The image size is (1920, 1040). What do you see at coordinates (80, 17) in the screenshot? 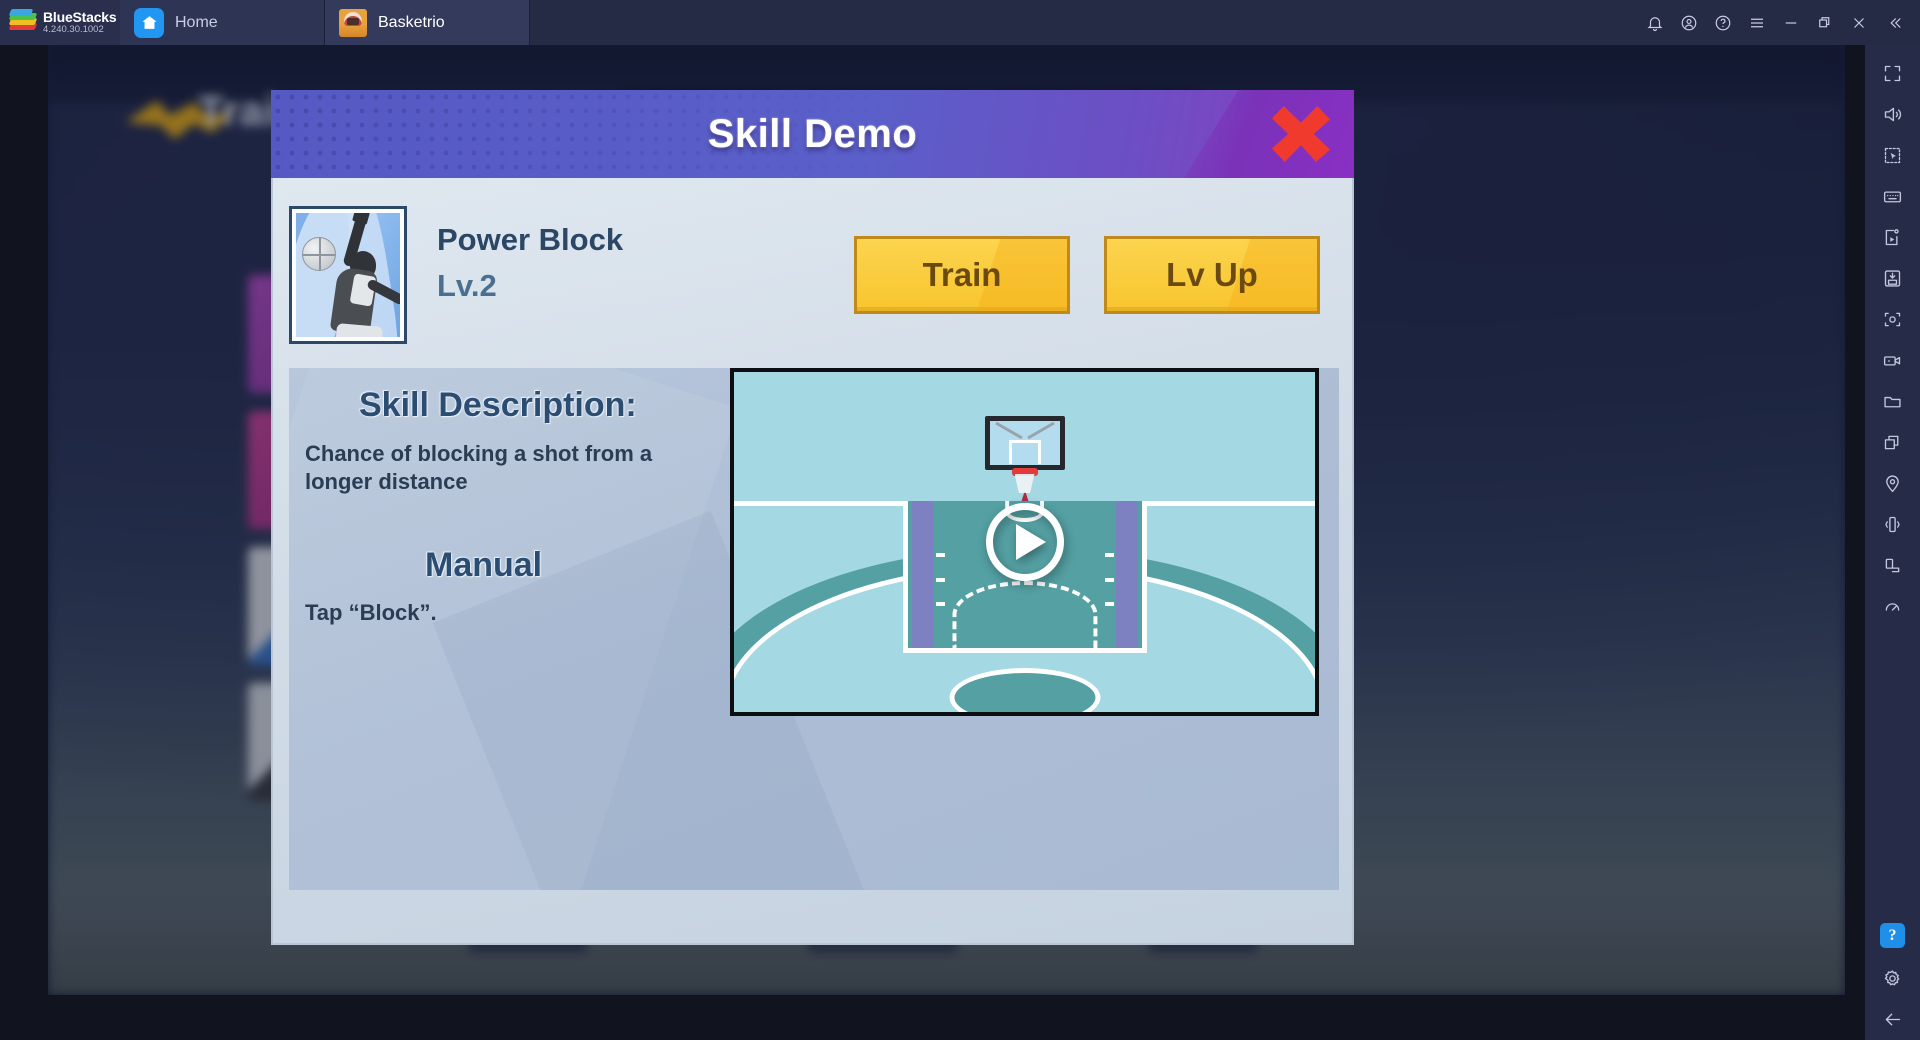
I see `brand-name: BlueStacks` at bounding box center [80, 17].